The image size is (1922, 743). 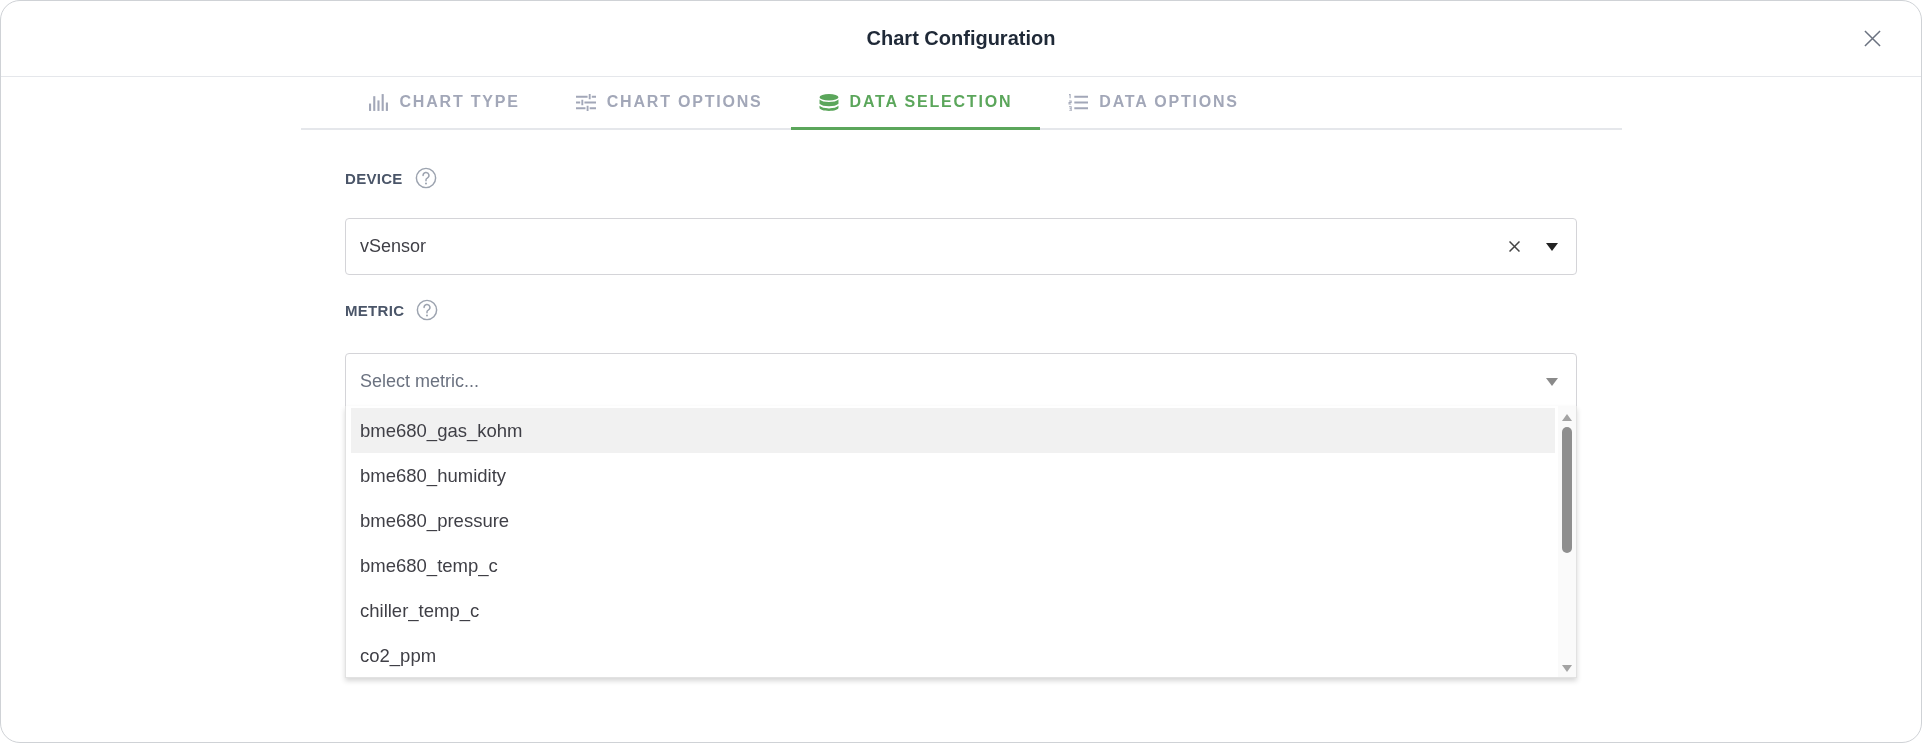 What do you see at coordinates (961, 38) in the screenshot?
I see `dialog-title: Chart Configuration` at bounding box center [961, 38].